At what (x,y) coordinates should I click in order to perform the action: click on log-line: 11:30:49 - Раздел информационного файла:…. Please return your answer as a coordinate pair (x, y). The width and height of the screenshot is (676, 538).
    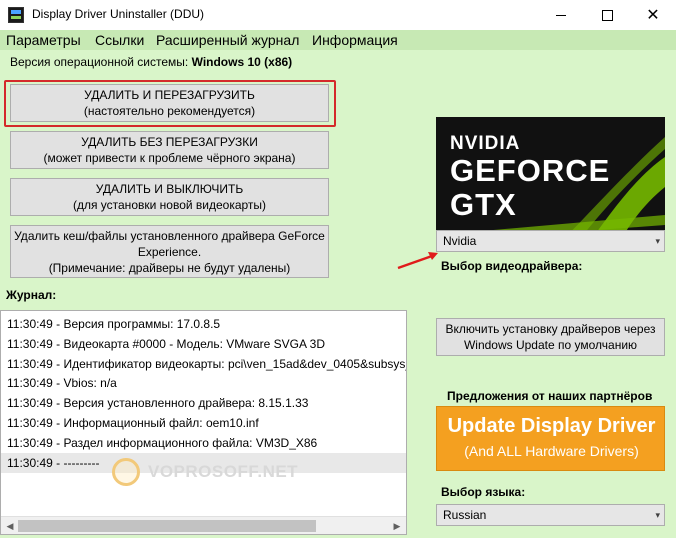
    Looking at the image, I should click on (162, 443).